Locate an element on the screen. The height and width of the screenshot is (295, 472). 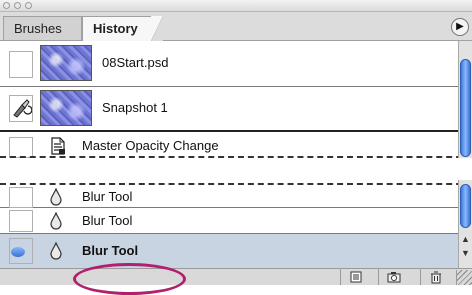
panel-menu-arrow-icon: ▶ is located at coordinates (460, 27).